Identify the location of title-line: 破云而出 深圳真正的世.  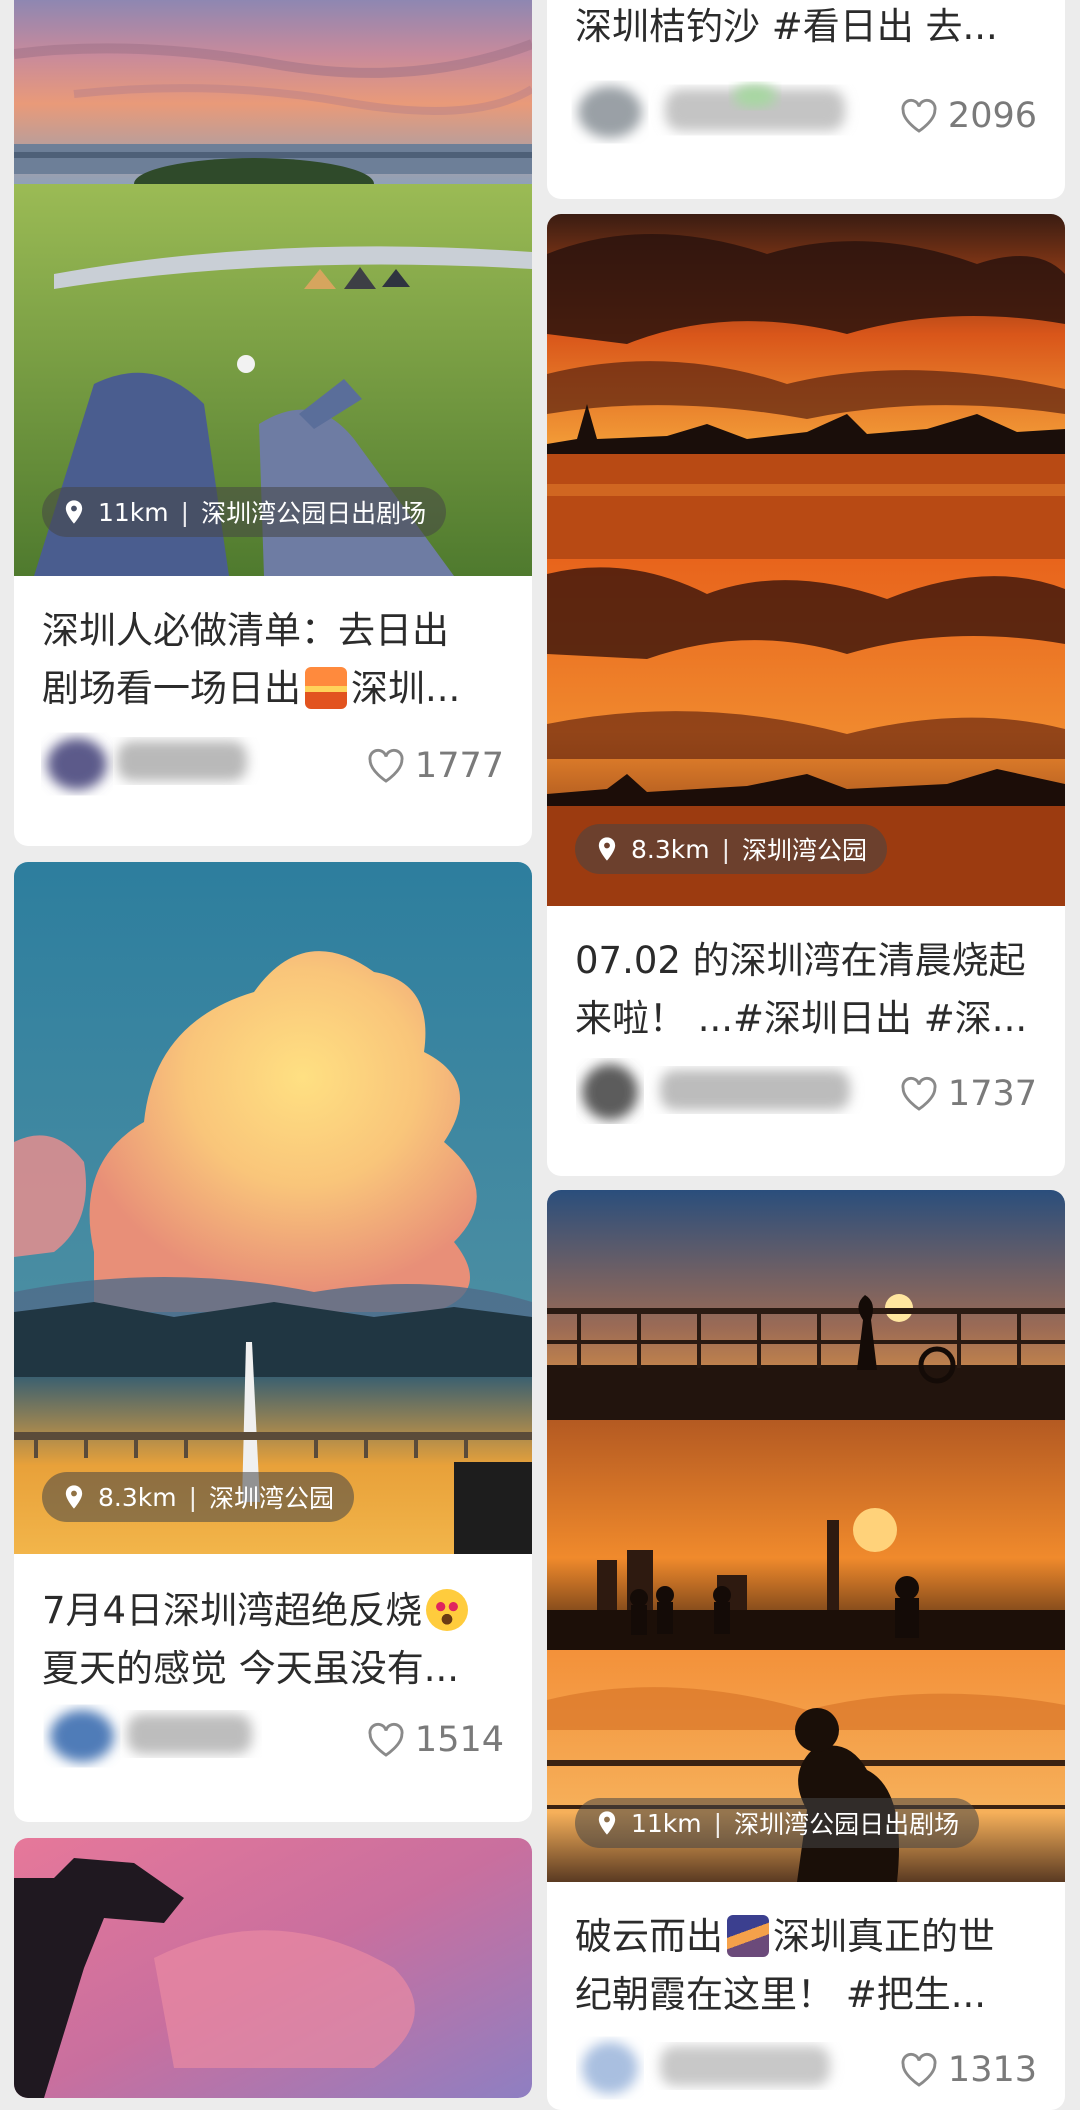
(806, 1937).